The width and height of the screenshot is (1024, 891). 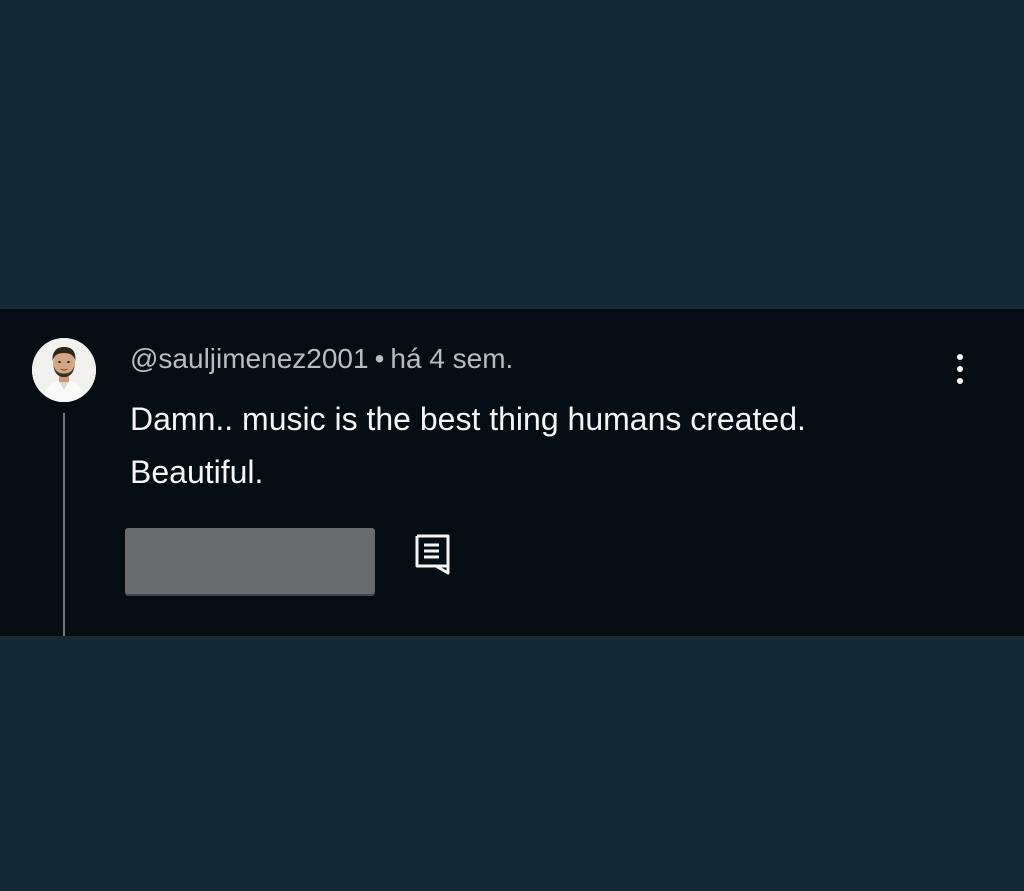 What do you see at coordinates (249, 358) in the screenshot?
I see `author-handle: @sauljimenez2001` at bounding box center [249, 358].